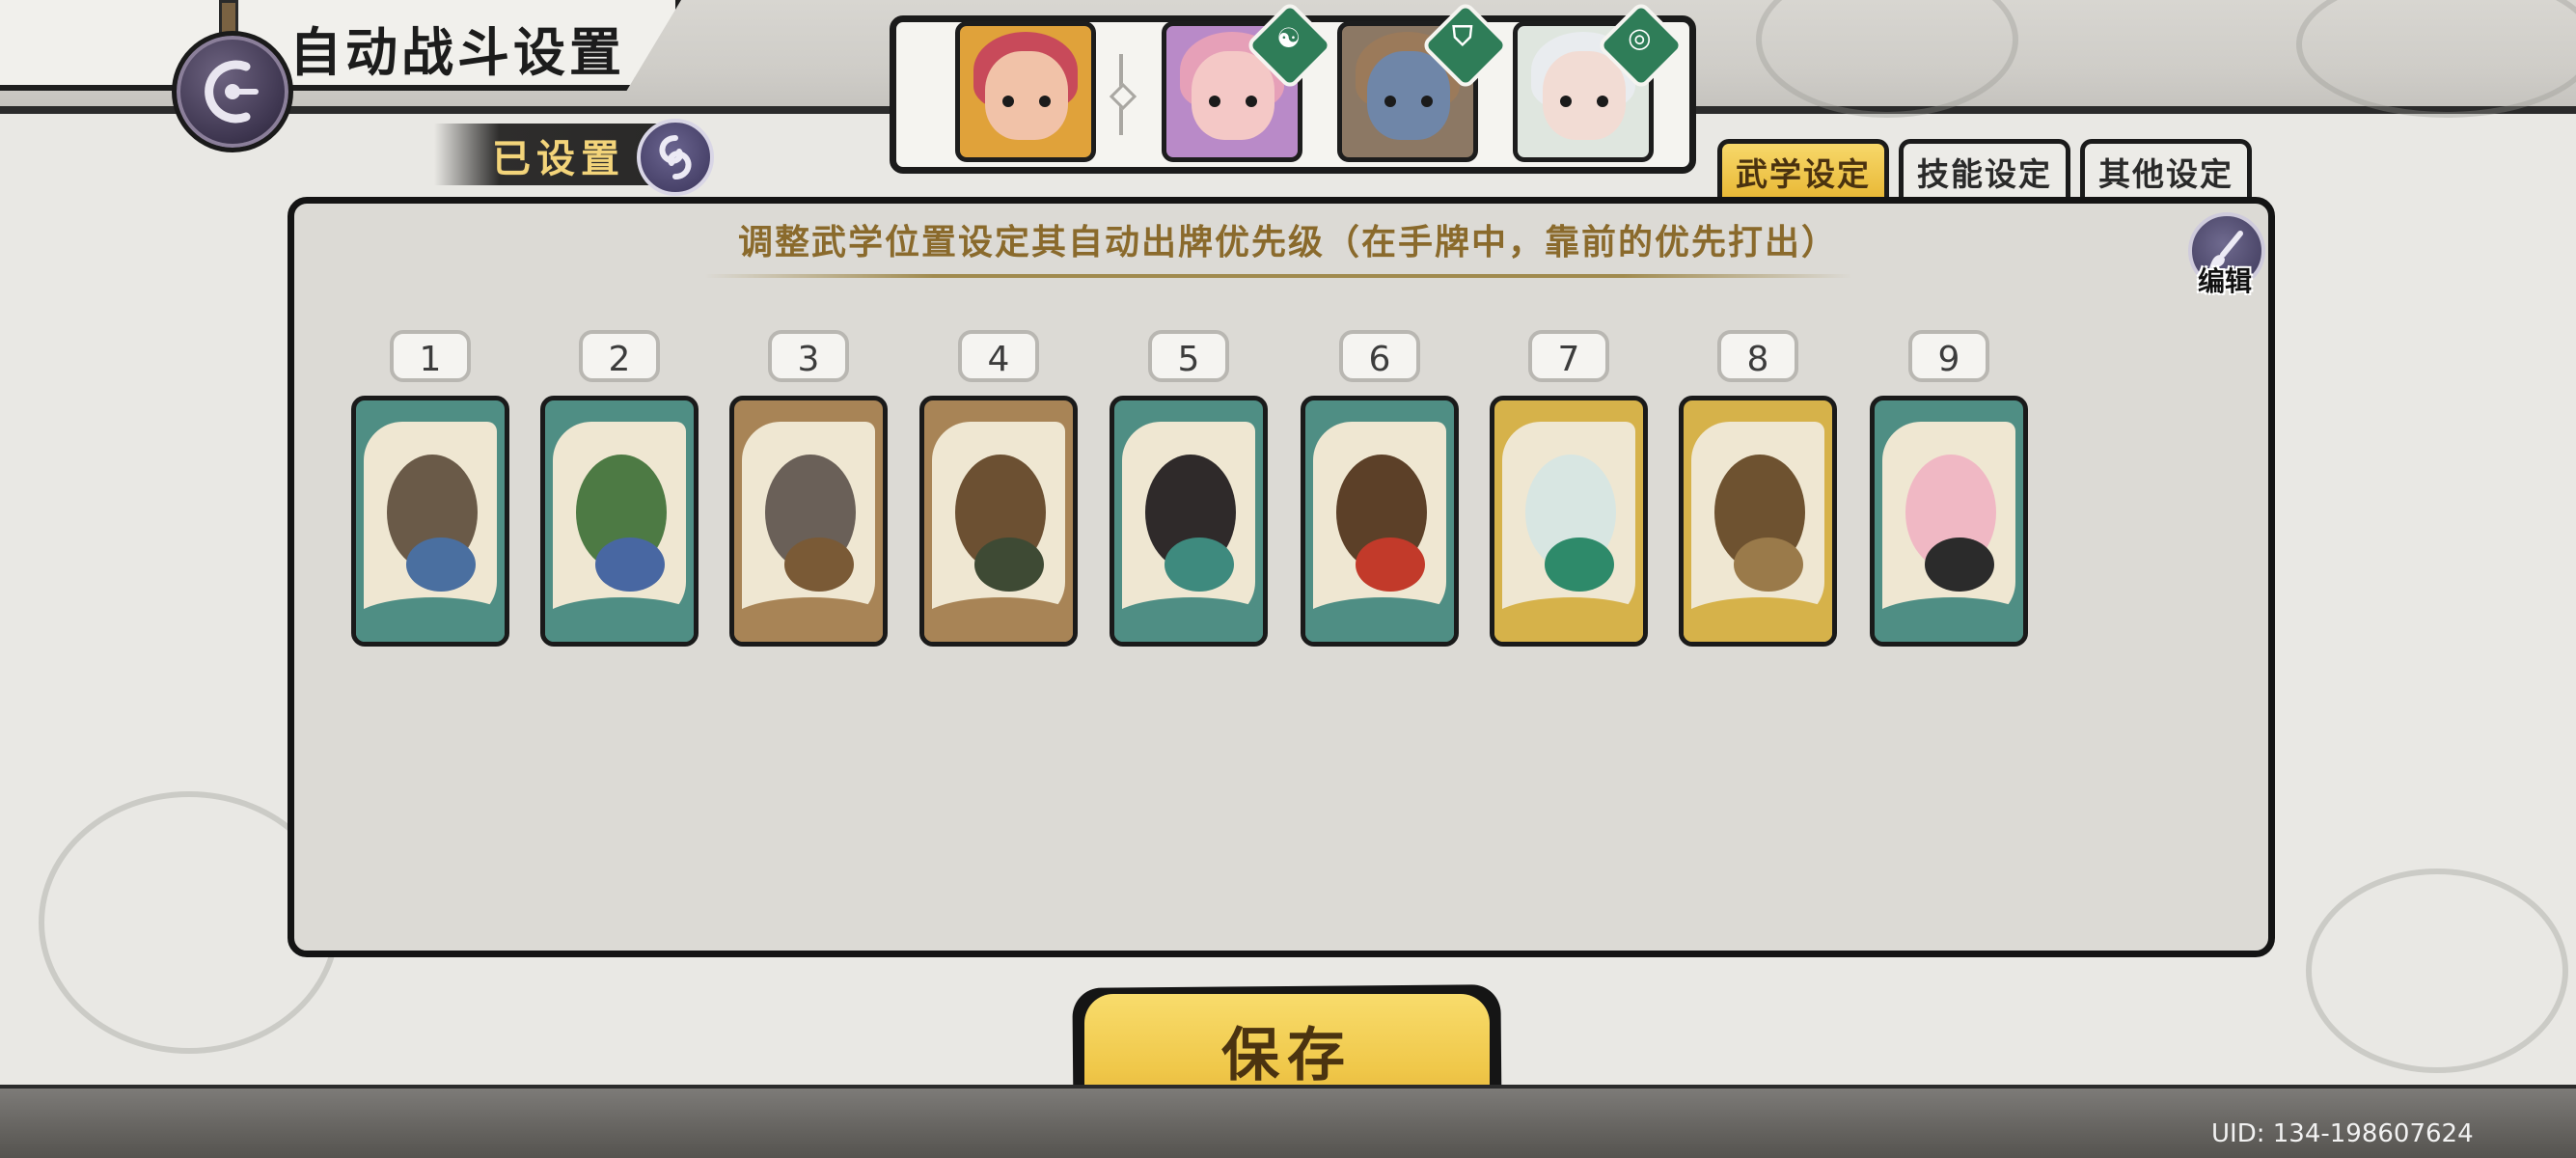 The image size is (2576, 1158). What do you see at coordinates (1288, 1123) in the screenshot?
I see `bottom-banner-background` at bounding box center [1288, 1123].